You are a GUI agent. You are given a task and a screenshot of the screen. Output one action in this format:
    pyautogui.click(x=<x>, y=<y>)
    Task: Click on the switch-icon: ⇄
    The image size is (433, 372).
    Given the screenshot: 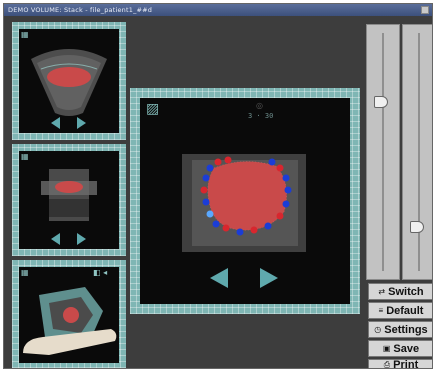 What is the action you would take?
    pyautogui.click(x=382, y=291)
    